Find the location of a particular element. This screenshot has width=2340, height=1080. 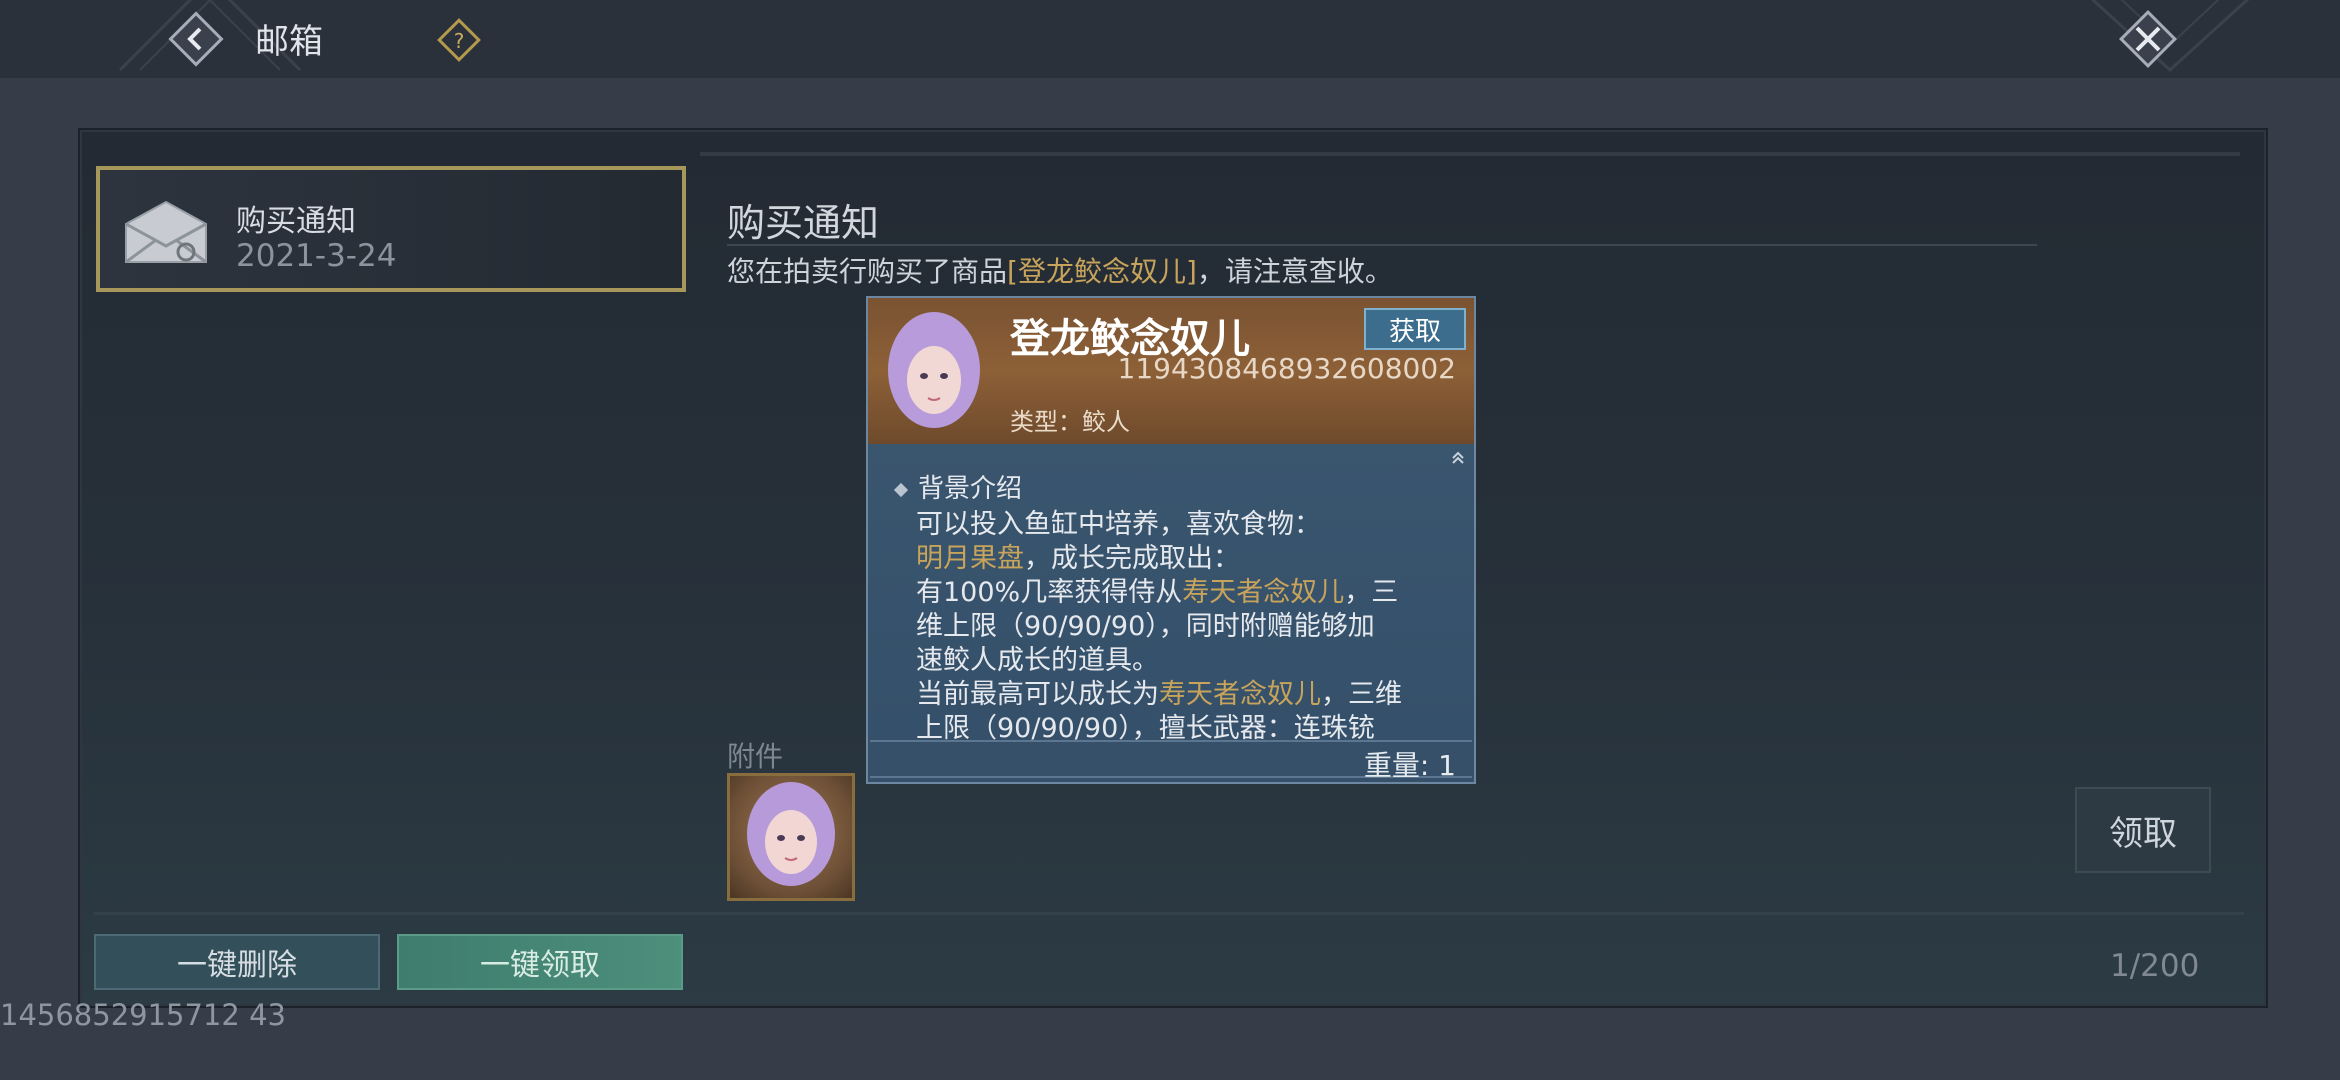

top-bar: 邮箱 ? is located at coordinates (1170, 39).